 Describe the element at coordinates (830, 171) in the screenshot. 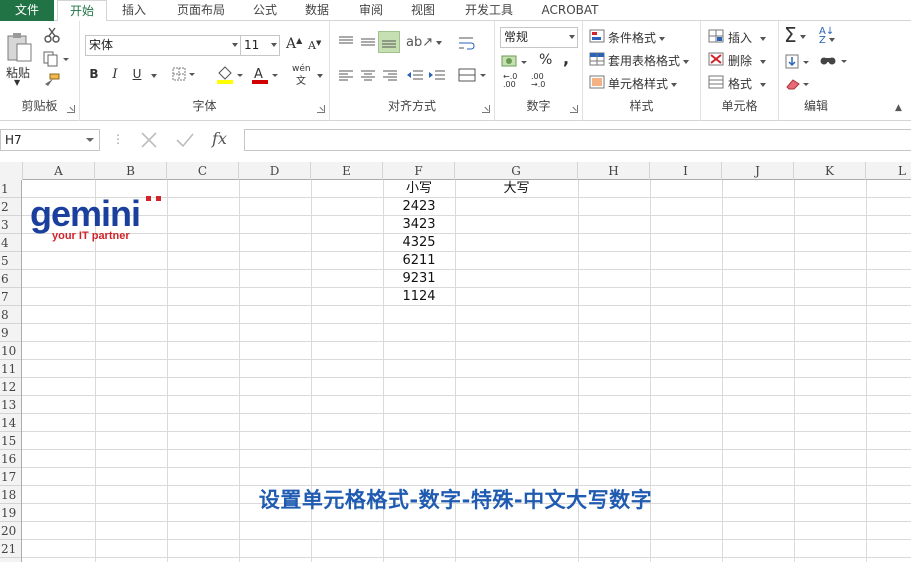

I see `column-header-k: K` at that location.